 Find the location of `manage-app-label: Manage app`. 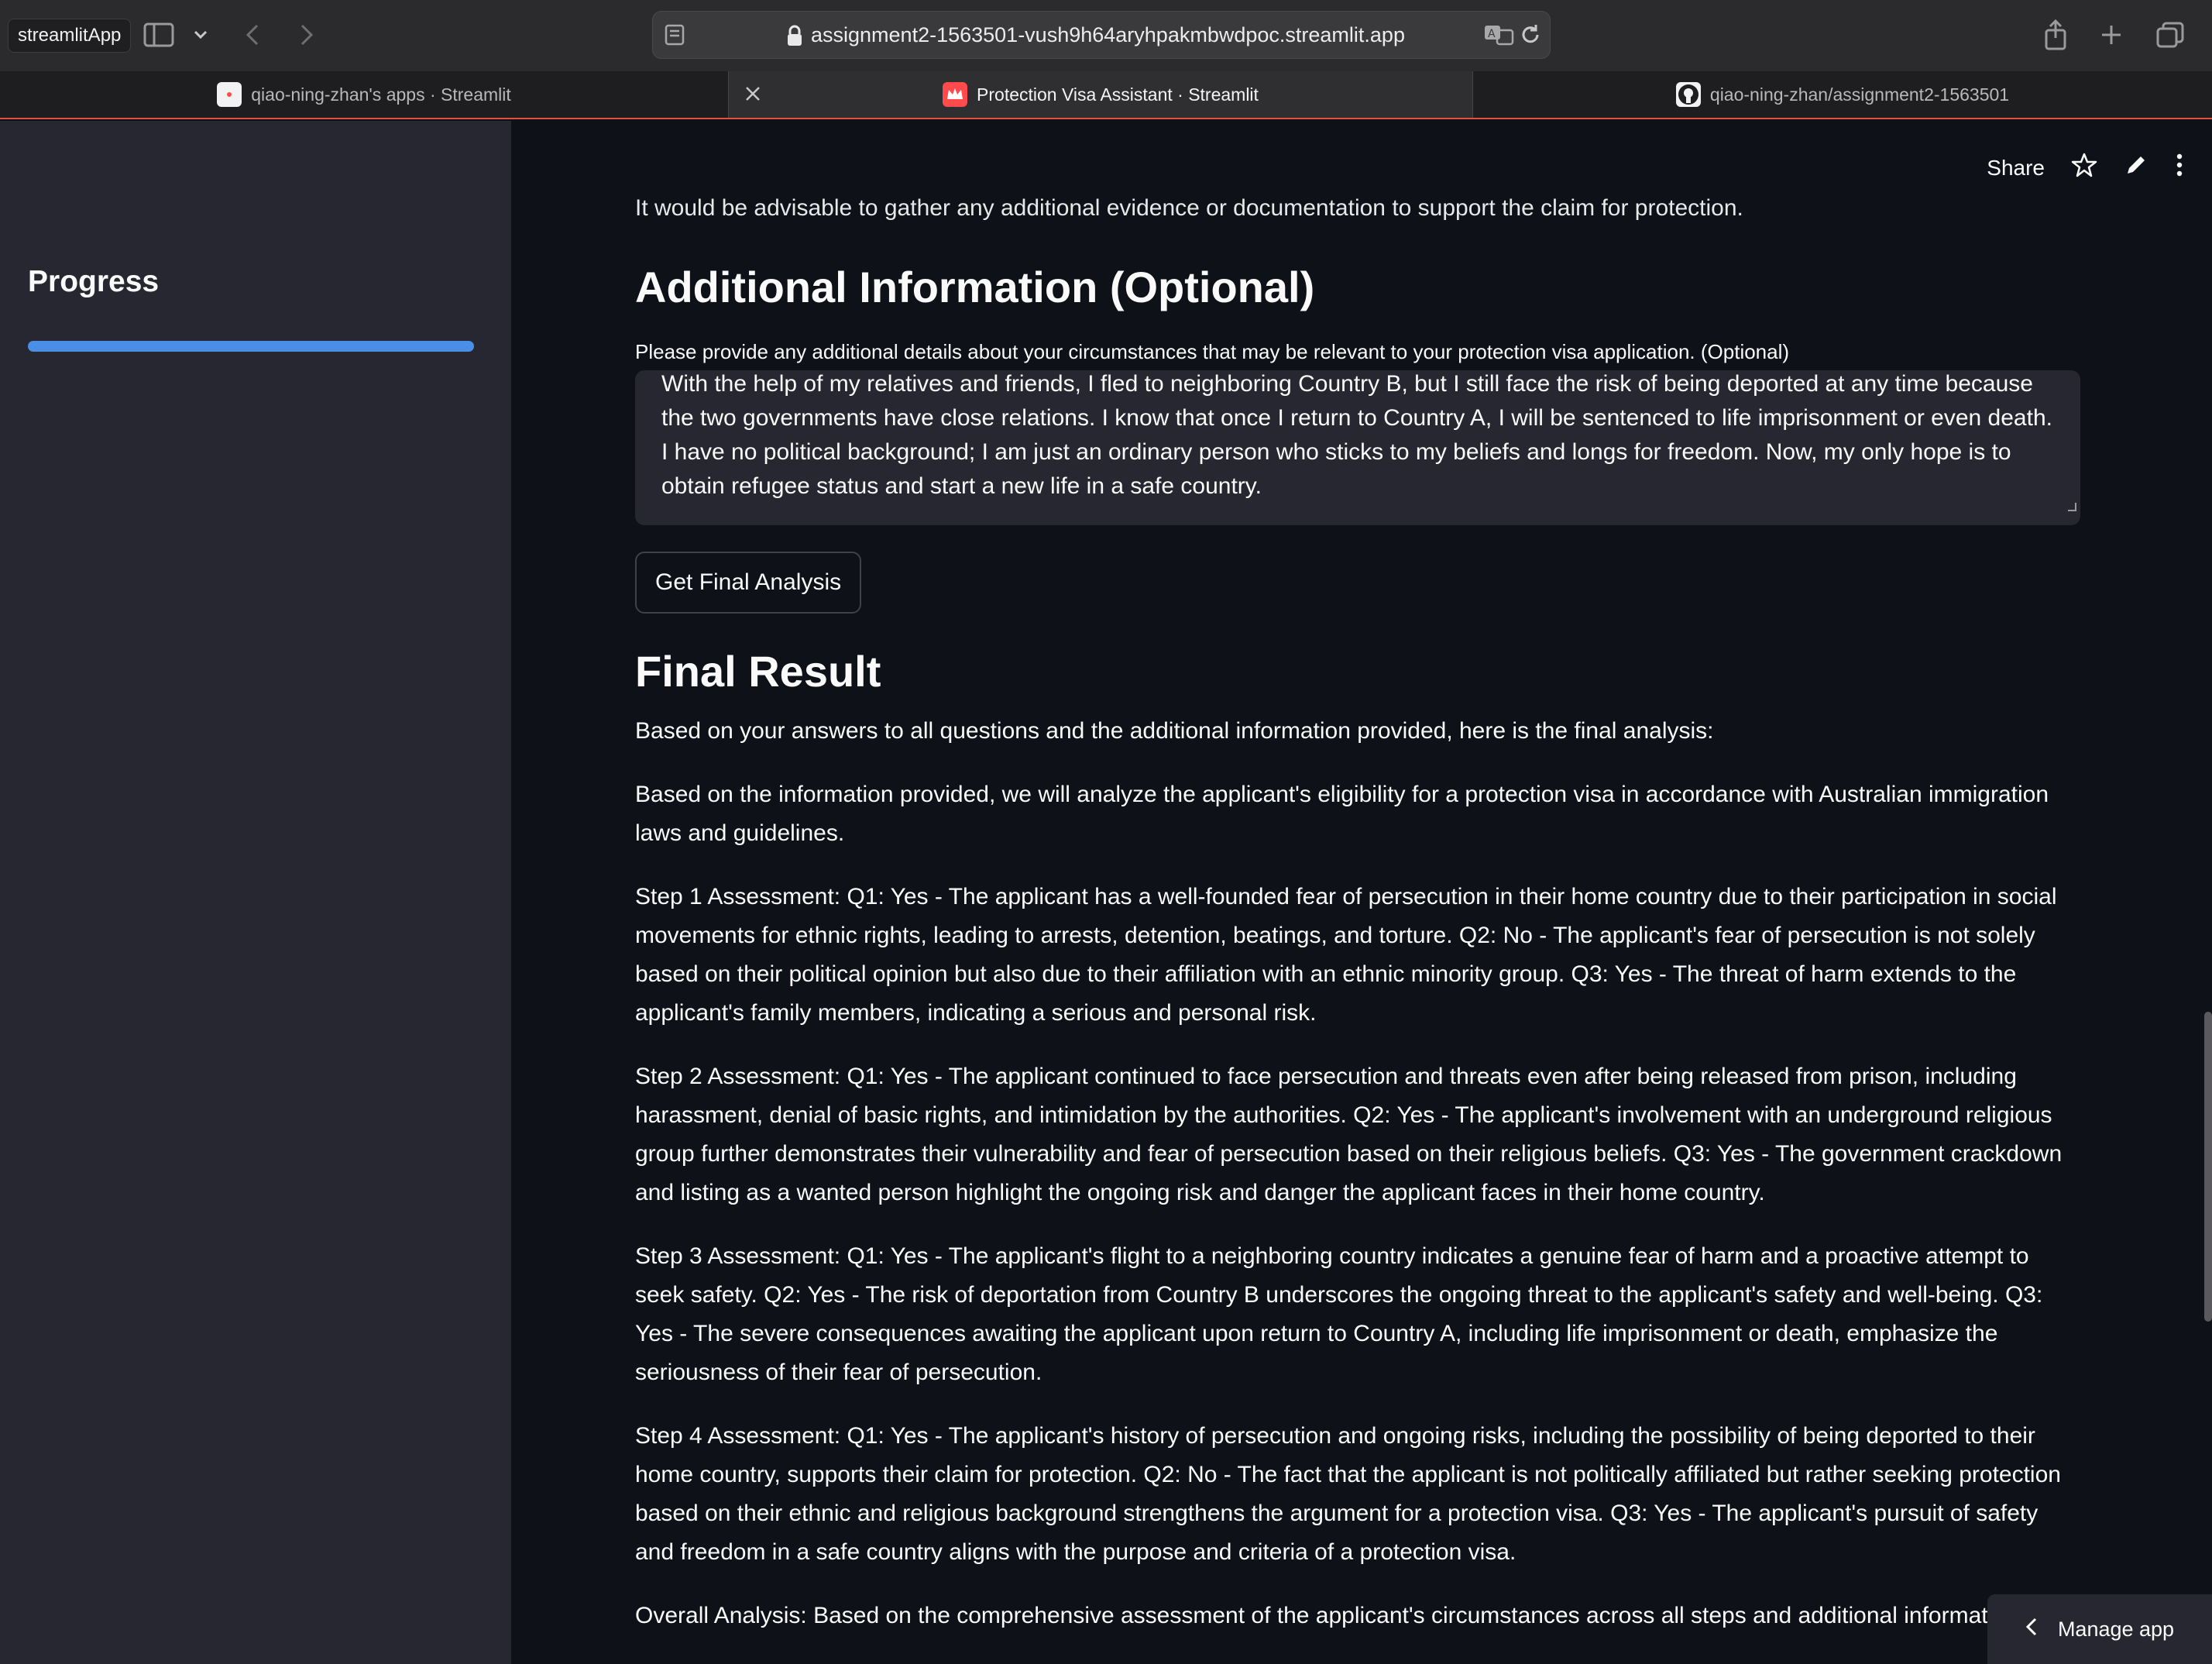

manage-app-label: Manage app is located at coordinates (2116, 1629).